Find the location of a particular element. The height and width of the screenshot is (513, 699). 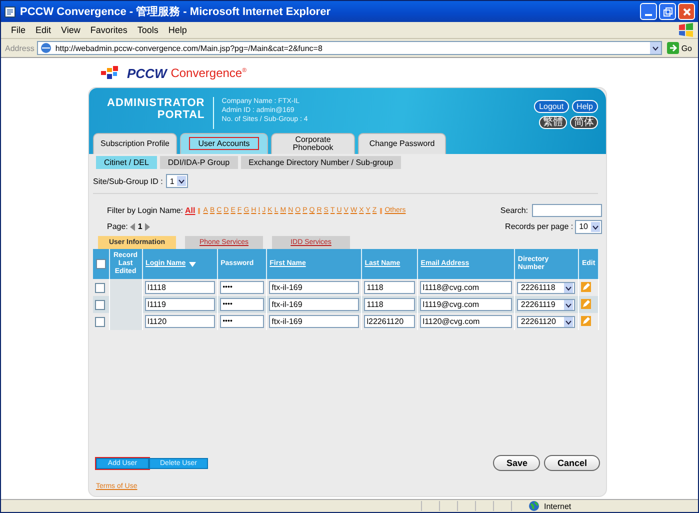

email-field: l1118@cvg.com is located at coordinates (466, 287).